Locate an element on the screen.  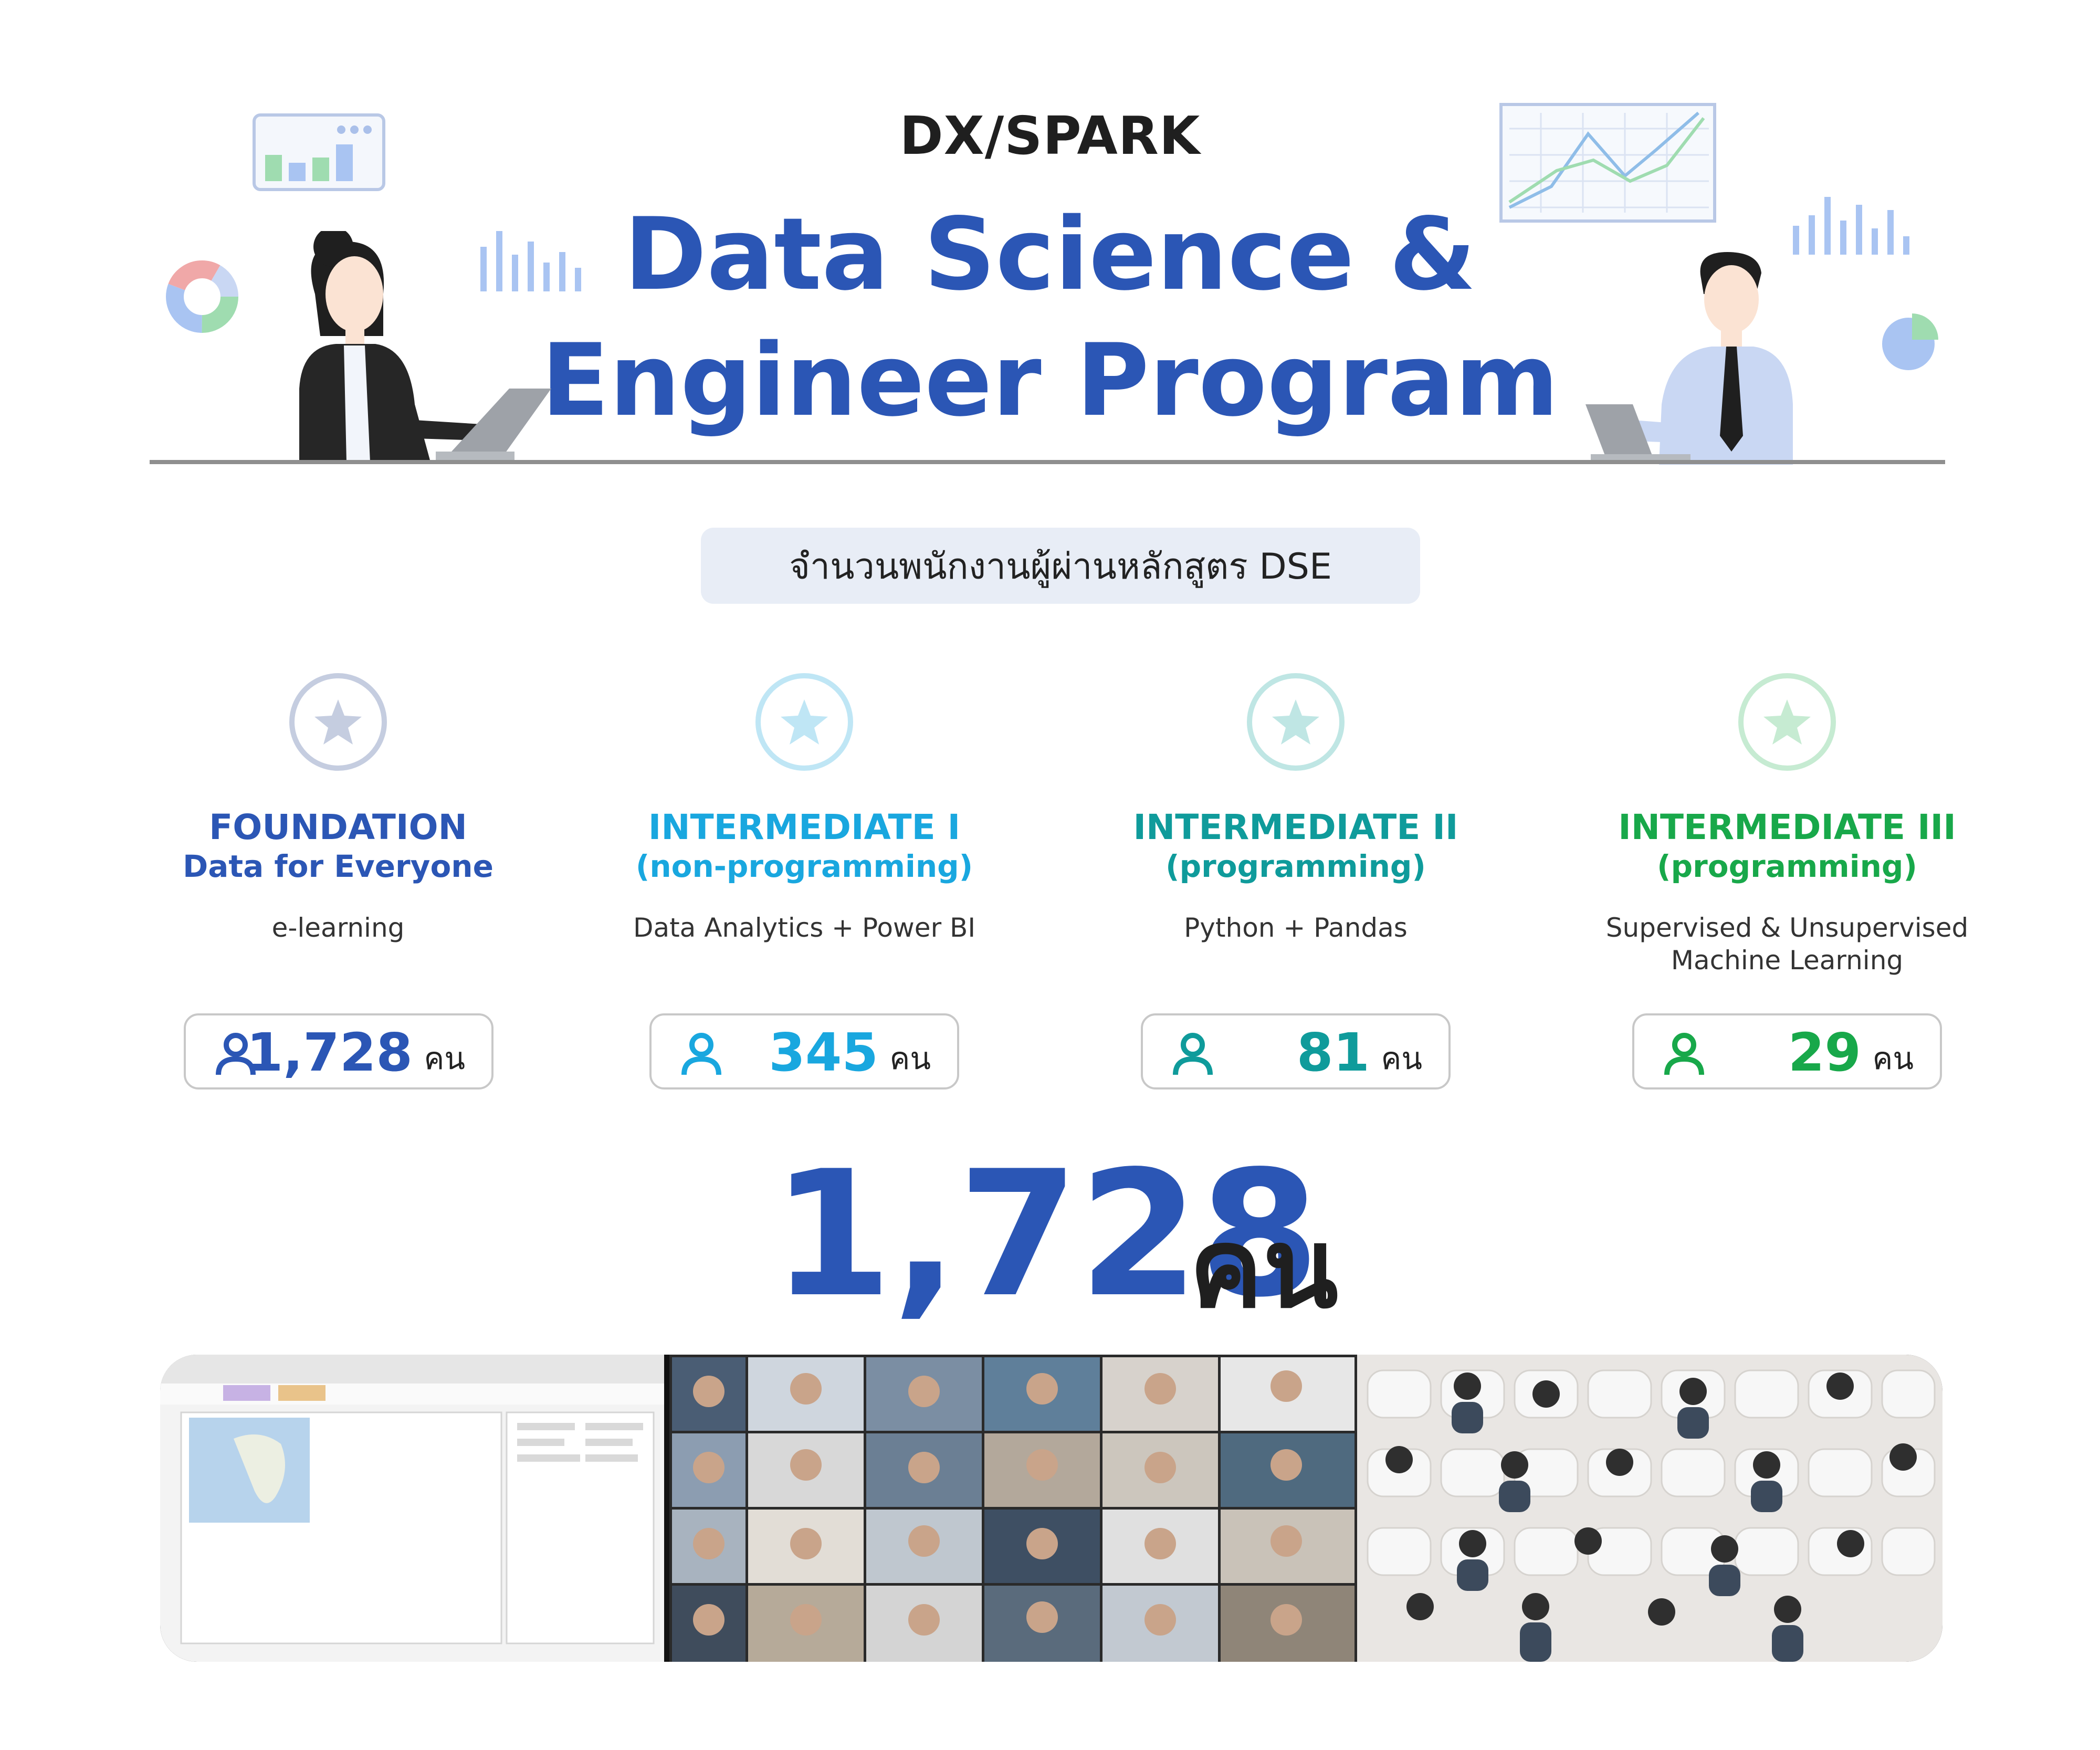
count-box-intermediate-1: 345 คน is located at coordinates (804, 1051).